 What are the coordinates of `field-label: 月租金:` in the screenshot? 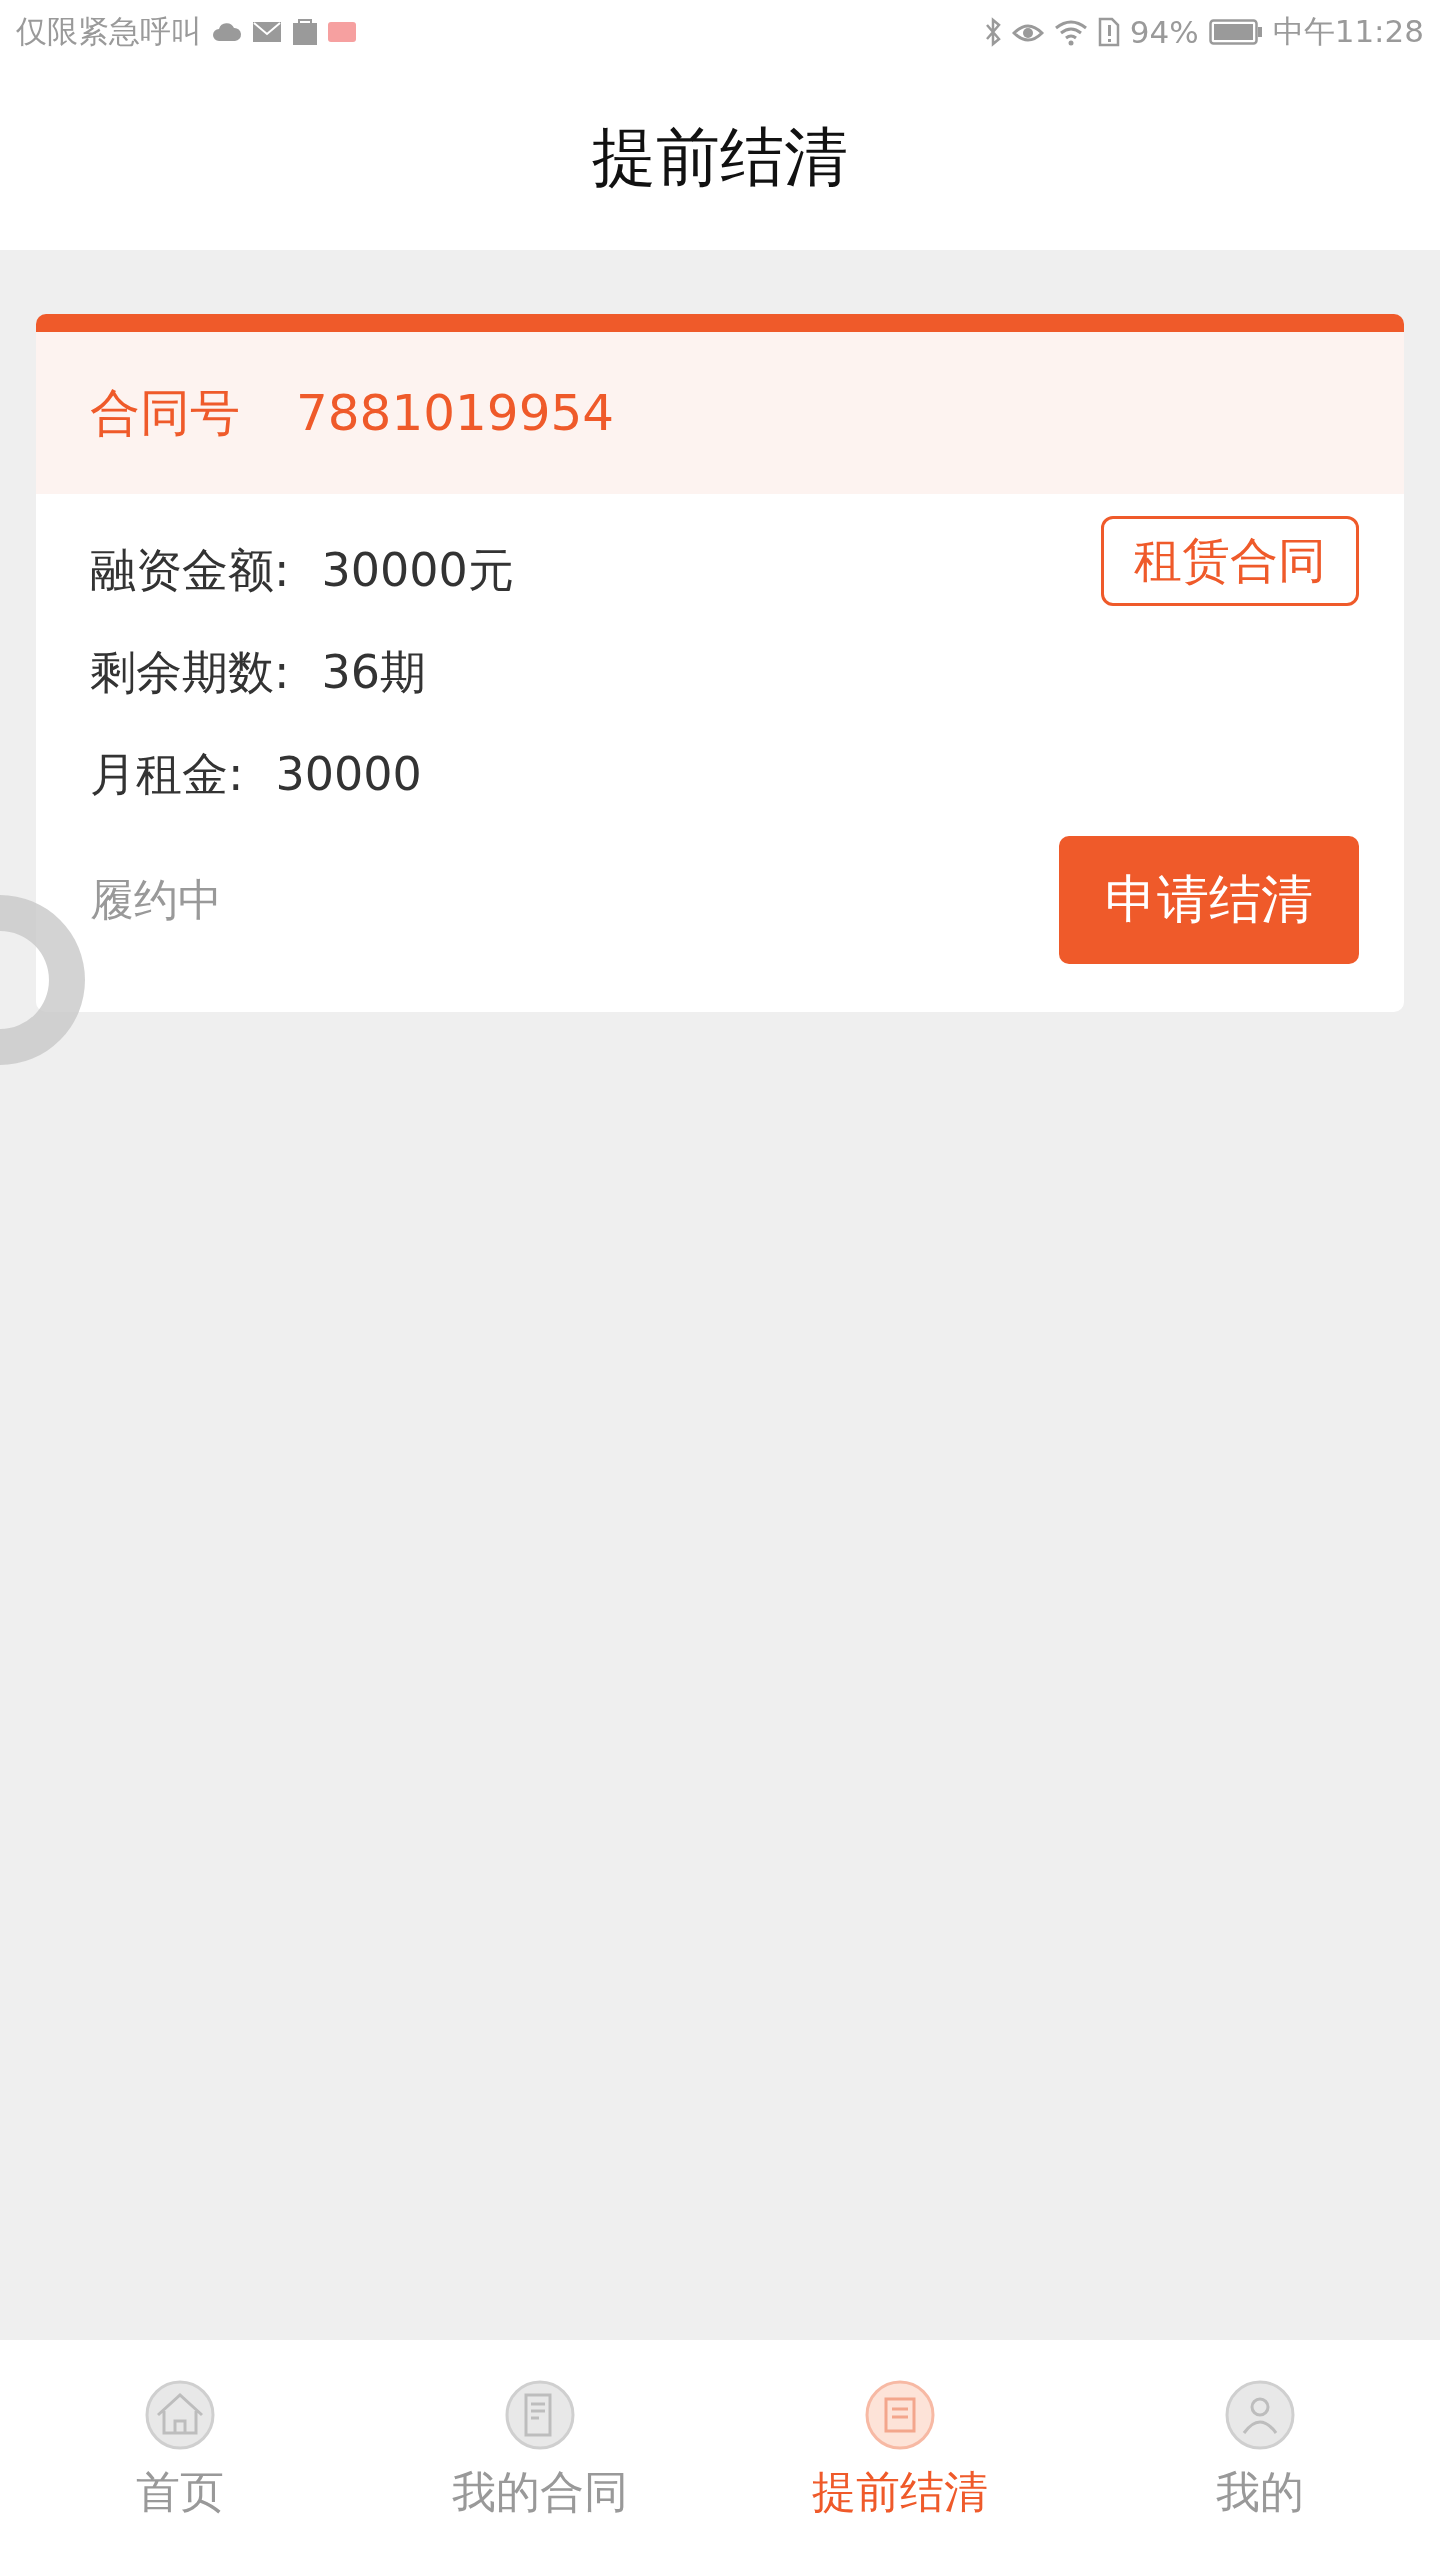 It's located at (167, 774).